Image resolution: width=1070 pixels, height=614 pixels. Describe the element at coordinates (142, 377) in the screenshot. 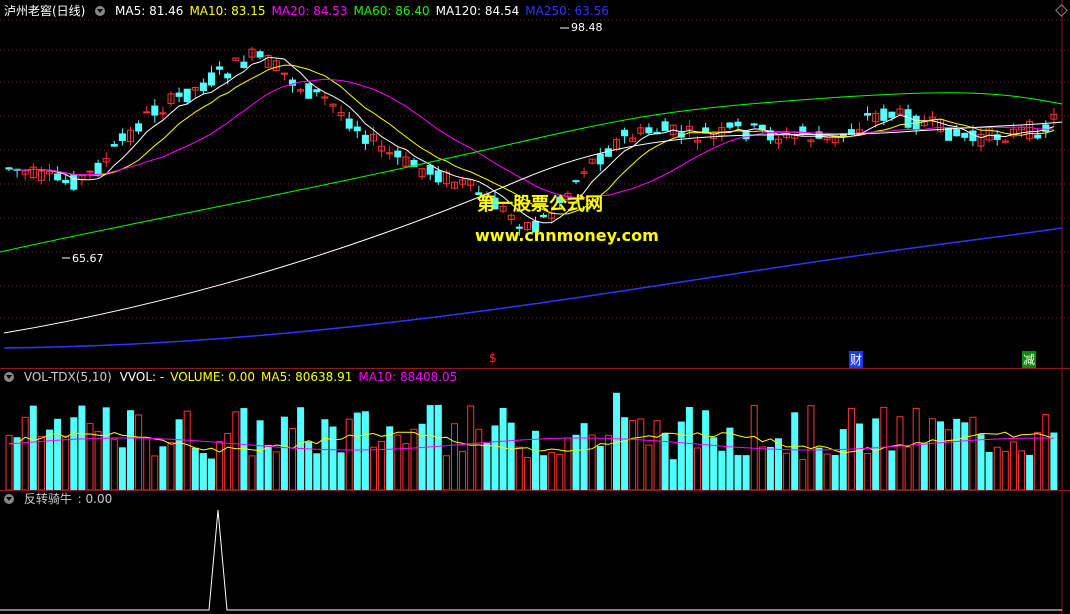

I see `volume-legend-item: VVOL: -` at that location.